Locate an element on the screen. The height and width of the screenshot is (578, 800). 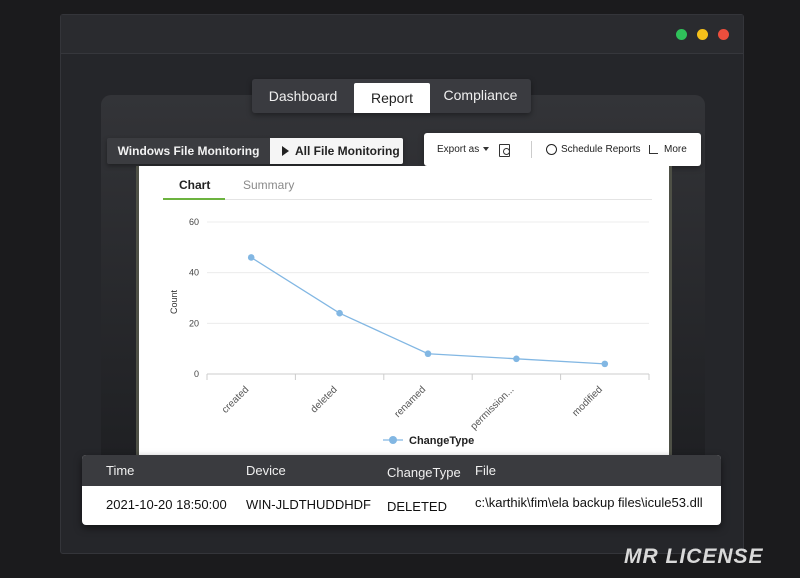
tab-compliance: Compliance is located at coordinates (480, 96).